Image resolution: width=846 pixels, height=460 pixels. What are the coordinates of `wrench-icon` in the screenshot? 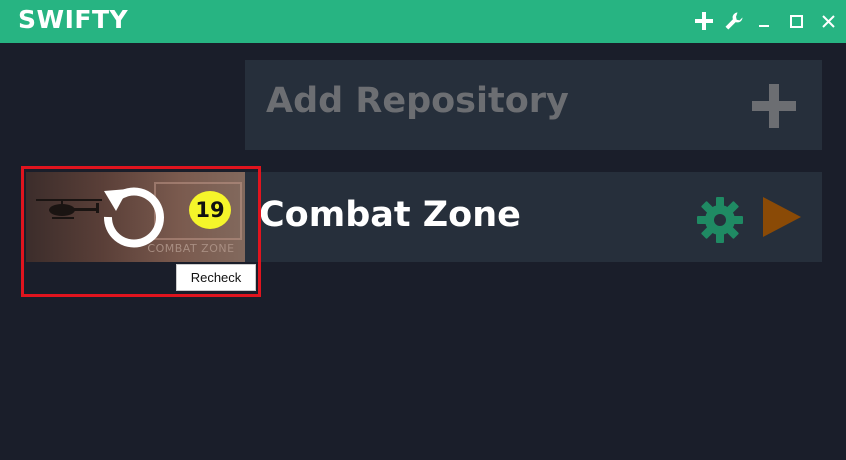 It's located at (734, 21).